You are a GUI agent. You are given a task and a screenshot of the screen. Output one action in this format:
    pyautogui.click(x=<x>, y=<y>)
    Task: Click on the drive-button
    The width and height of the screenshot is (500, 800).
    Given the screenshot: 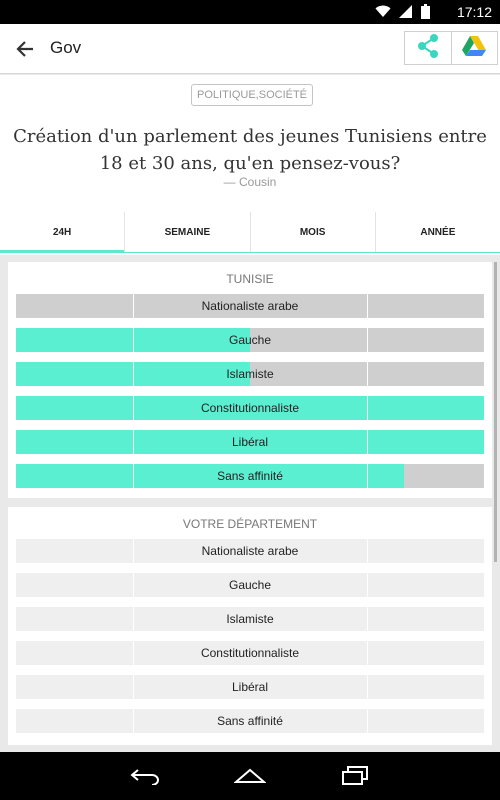 What is the action you would take?
    pyautogui.click(x=474, y=48)
    